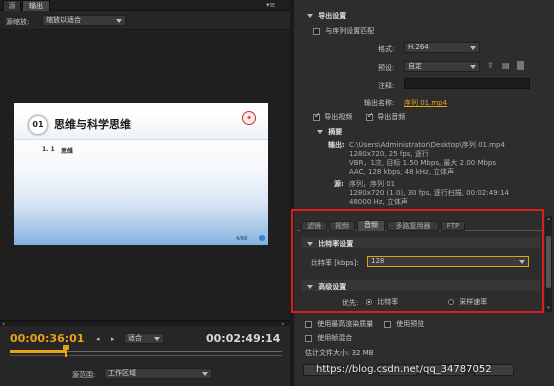  I want to click on summary-output-line: AAC, 128 kbps, 48 kHz, 立体声, so click(402, 172).